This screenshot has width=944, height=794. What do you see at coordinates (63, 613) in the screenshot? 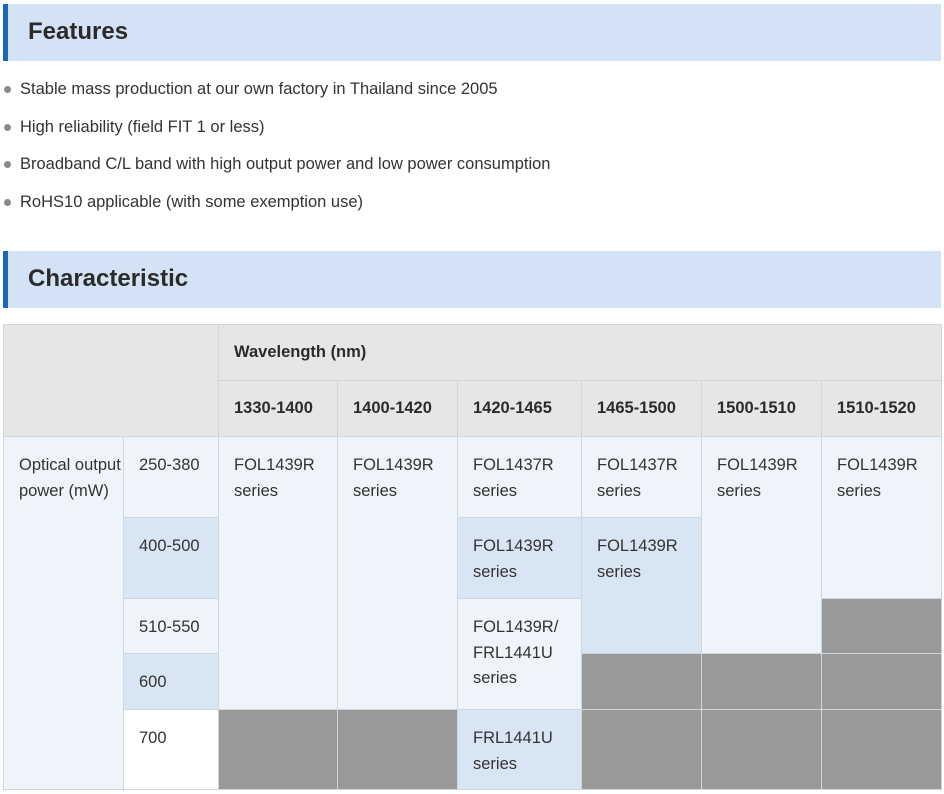
I see `optical-power-label: Optical output power (mW)` at bounding box center [63, 613].